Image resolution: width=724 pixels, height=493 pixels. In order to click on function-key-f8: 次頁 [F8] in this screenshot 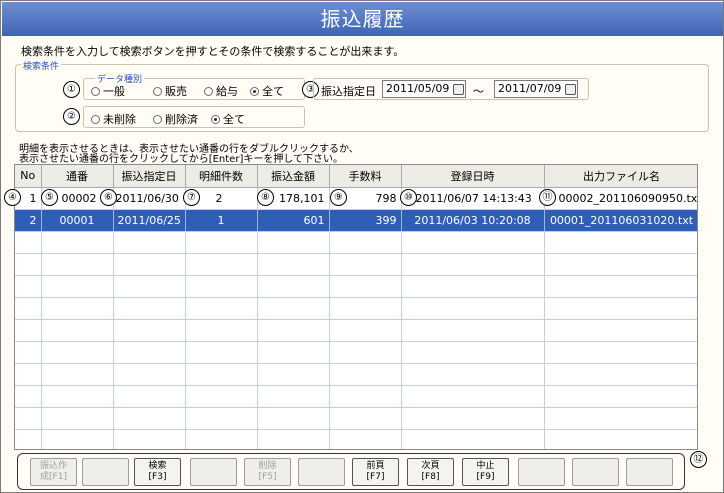, I will do `click(430, 472)`.